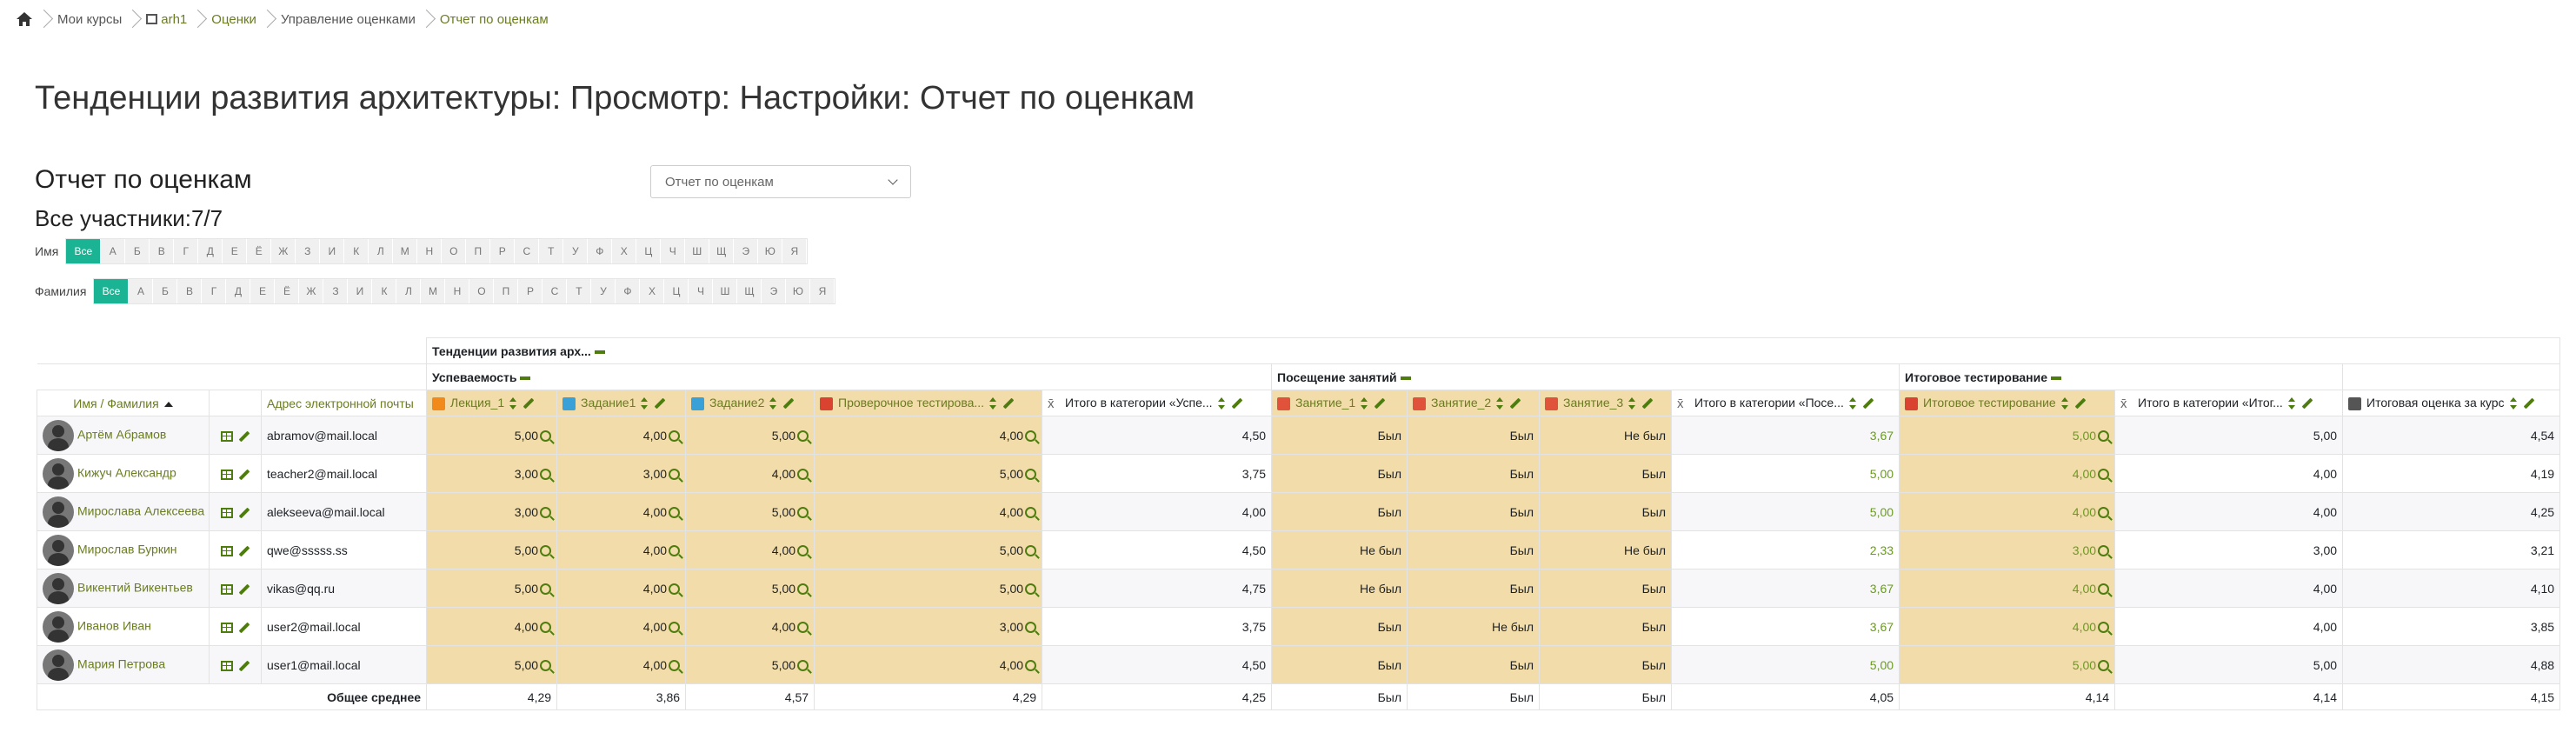 The width and height of the screenshot is (2576, 746). Describe the element at coordinates (457, 291) in the screenshot. I see `initial-letter: Н` at that location.